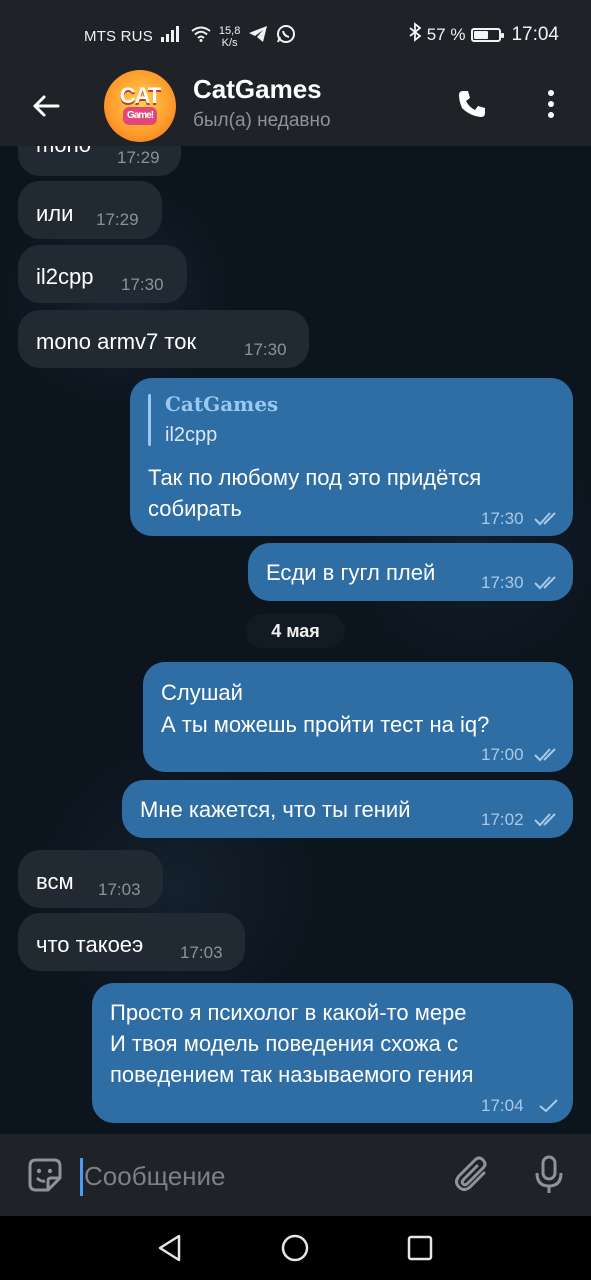 Image resolution: width=591 pixels, height=1280 pixels. What do you see at coordinates (502, 1105) in the screenshot?
I see `message-time: 17:04` at bounding box center [502, 1105].